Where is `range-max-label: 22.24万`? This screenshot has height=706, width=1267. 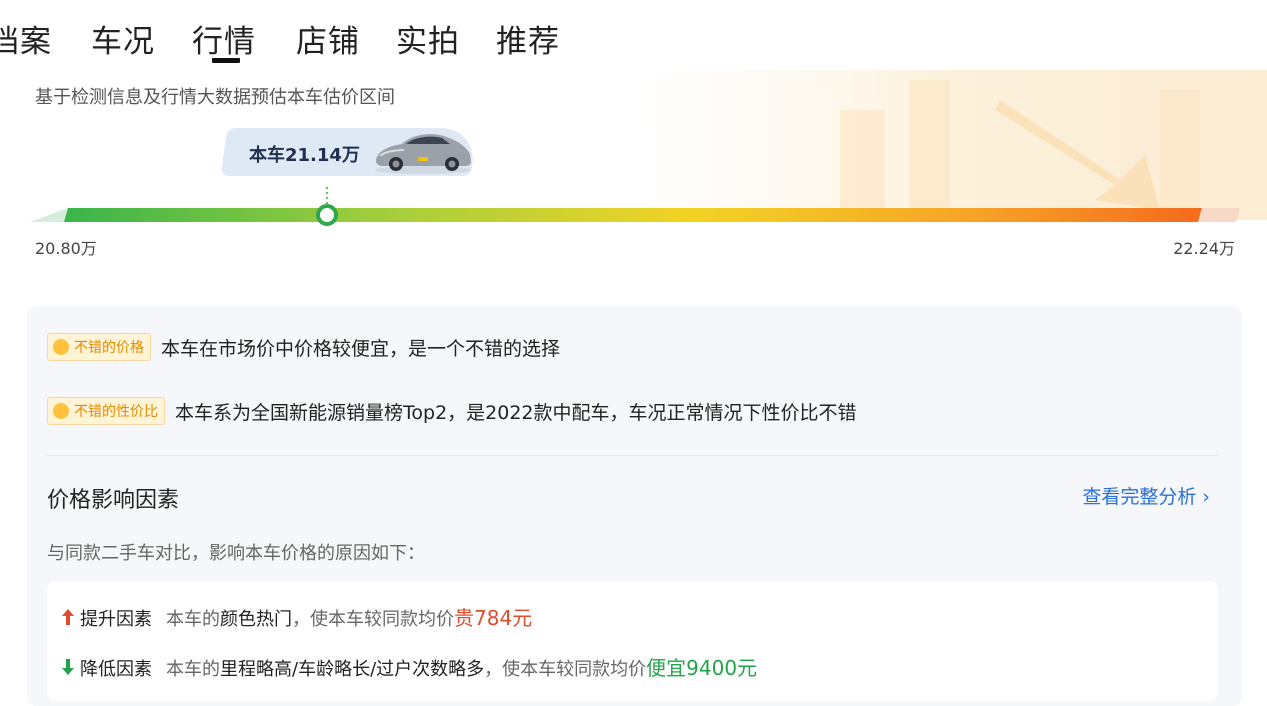 range-max-label: 22.24万 is located at coordinates (1204, 248).